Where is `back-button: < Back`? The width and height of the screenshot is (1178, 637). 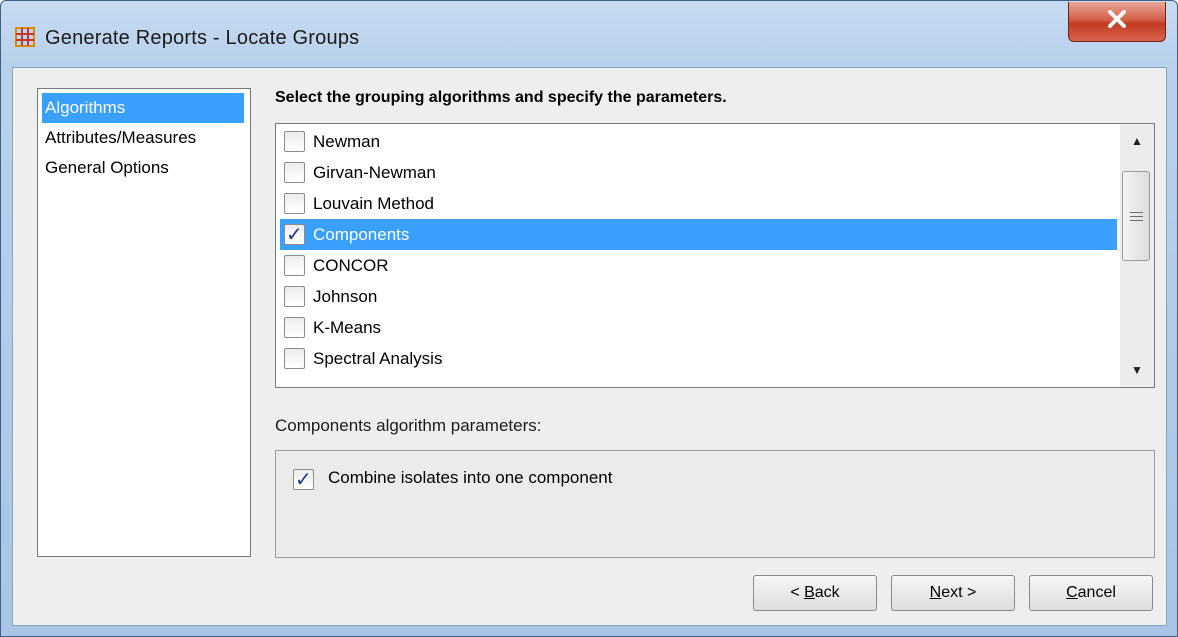 back-button: < Back is located at coordinates (815, 593).